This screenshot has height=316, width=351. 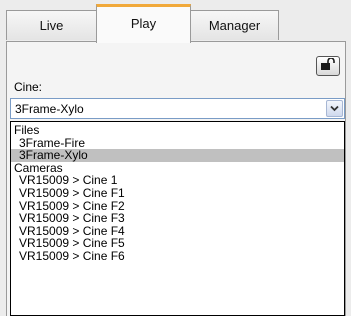 I want to click on chevron-down-icon, so click(x=334, y=108).